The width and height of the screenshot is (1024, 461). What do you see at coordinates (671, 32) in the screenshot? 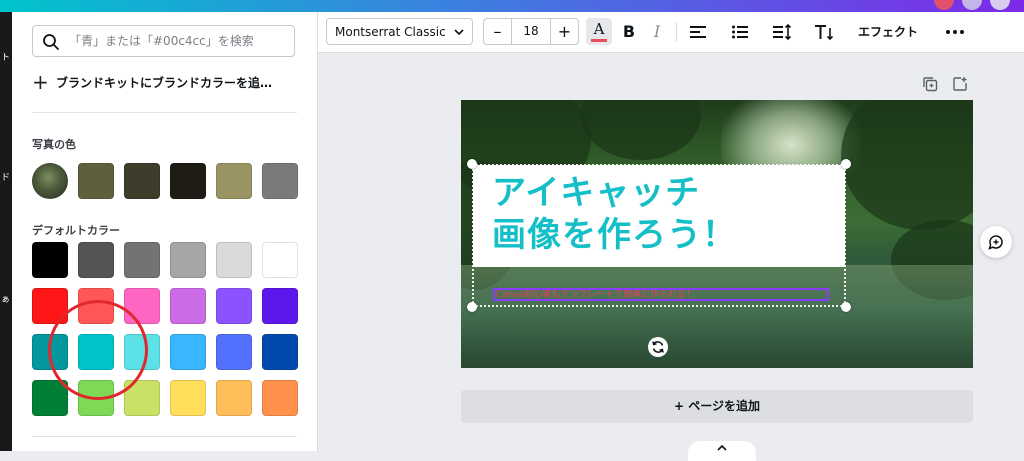
I see `text-toolbar: Montserrat Classic – 18 + A B I エフェクト` at bounding box center [671, 32].